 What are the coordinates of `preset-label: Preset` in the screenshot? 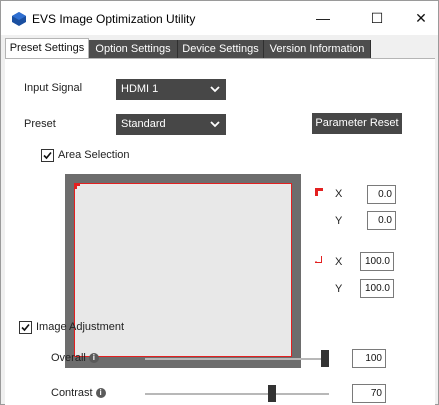 It's located at (40, 124).